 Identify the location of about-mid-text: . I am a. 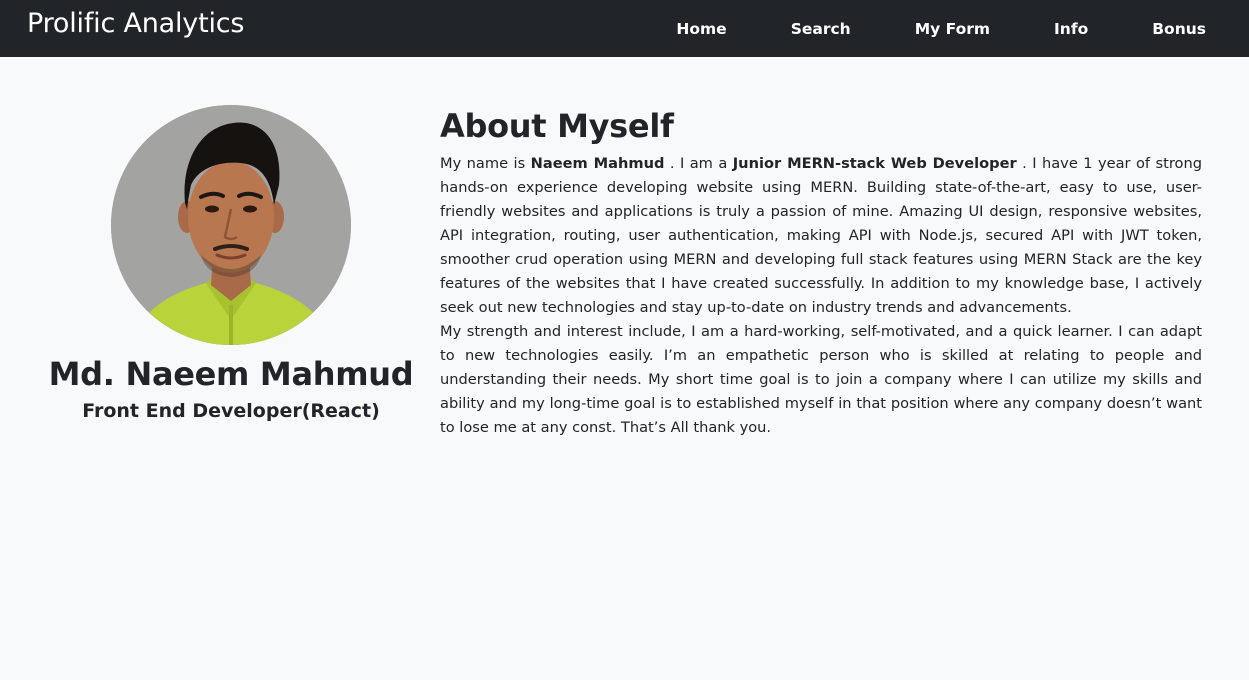
(698, 163).